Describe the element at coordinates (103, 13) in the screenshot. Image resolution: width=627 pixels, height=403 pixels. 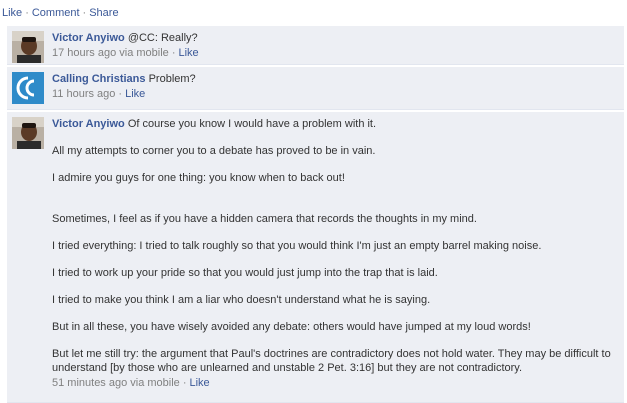
I see `share-link: Share` at that location.